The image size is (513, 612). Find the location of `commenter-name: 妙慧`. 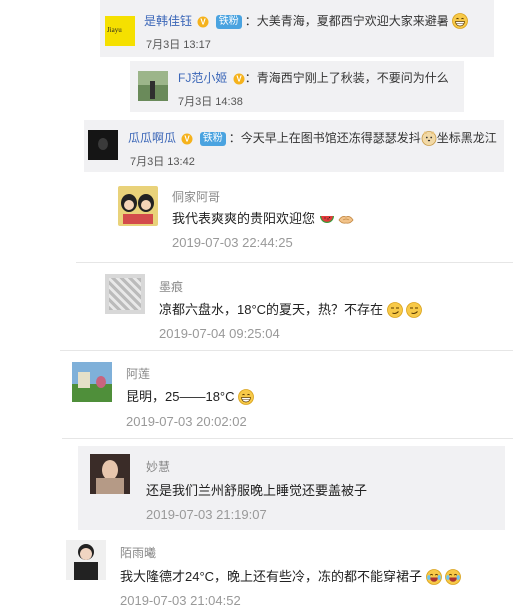

commenter-name: 妙慧 is located at coordinates (158, 466).